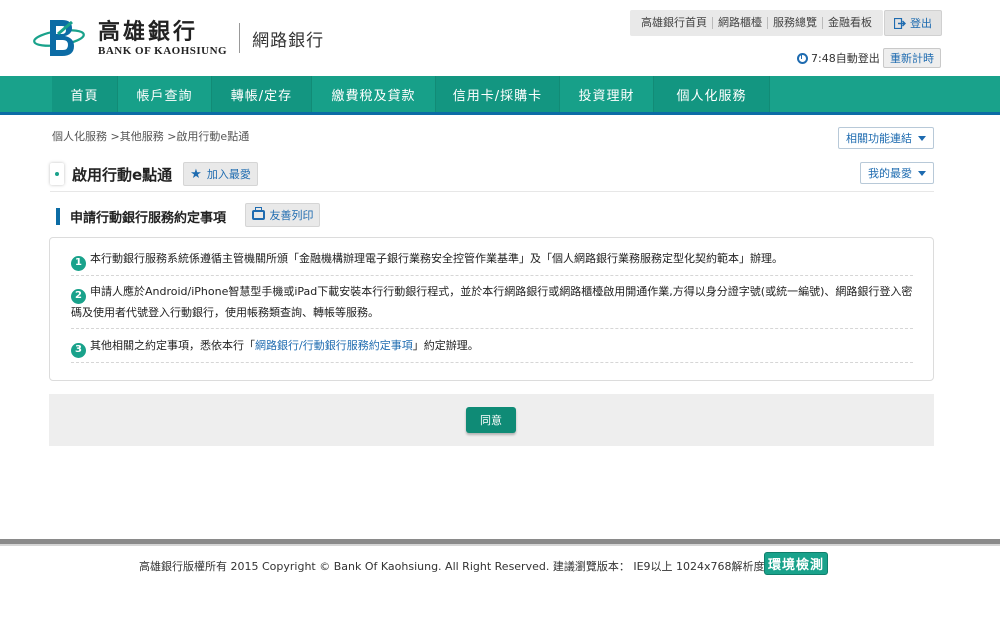  I want to click on logo-english-name: BANK OF KAOHSIUNG, so click(163, 50).